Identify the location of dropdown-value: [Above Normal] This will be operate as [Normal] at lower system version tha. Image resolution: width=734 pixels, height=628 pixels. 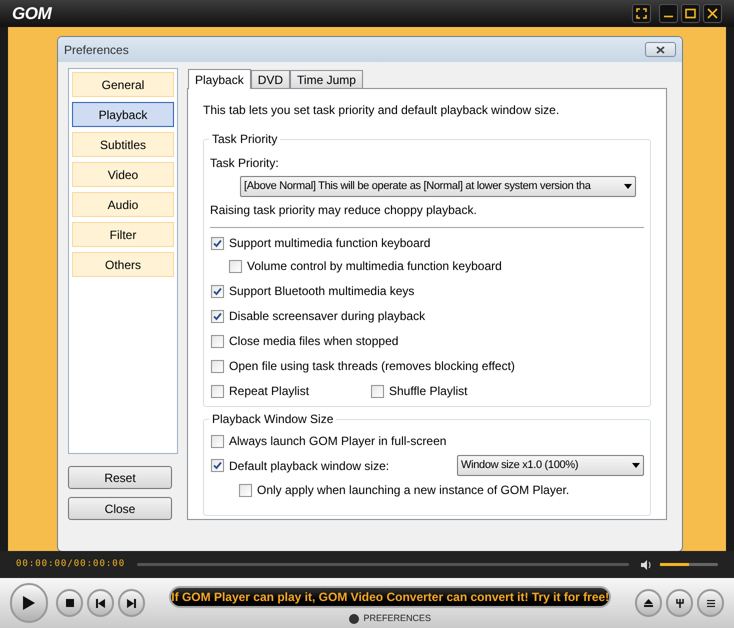
(418, 186).